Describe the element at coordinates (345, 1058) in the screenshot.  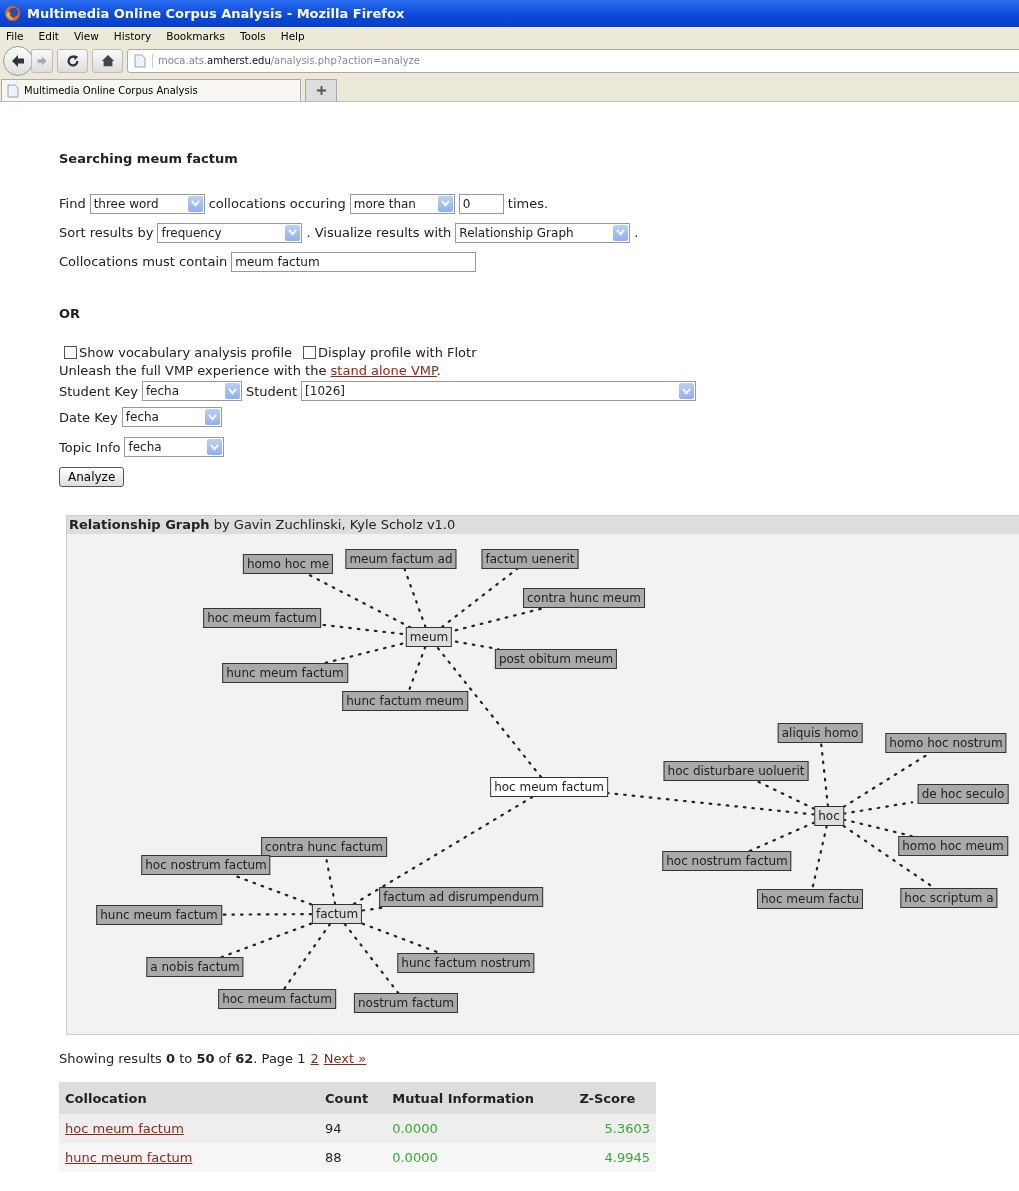
I see `page-link: Next »` at that location.